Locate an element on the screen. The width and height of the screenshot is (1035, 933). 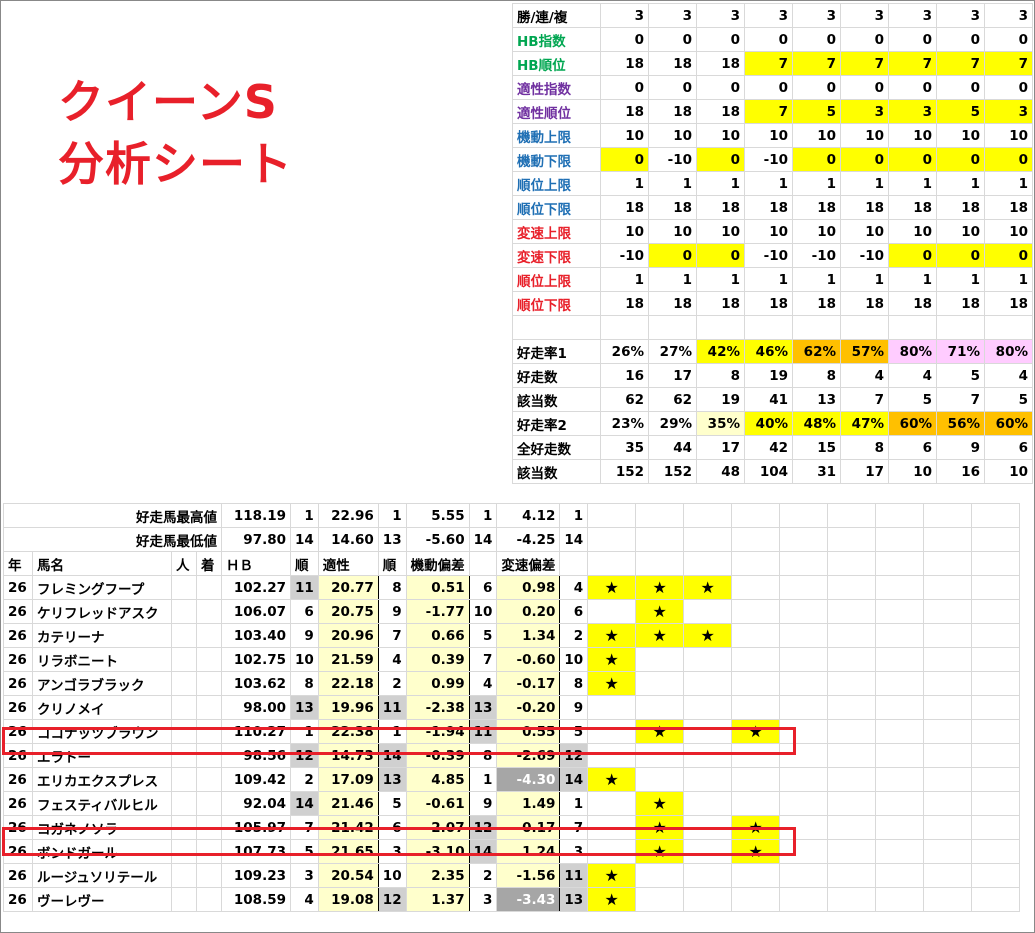
aptitude-rank-cell: 13 is located at coordinates (392, 779).